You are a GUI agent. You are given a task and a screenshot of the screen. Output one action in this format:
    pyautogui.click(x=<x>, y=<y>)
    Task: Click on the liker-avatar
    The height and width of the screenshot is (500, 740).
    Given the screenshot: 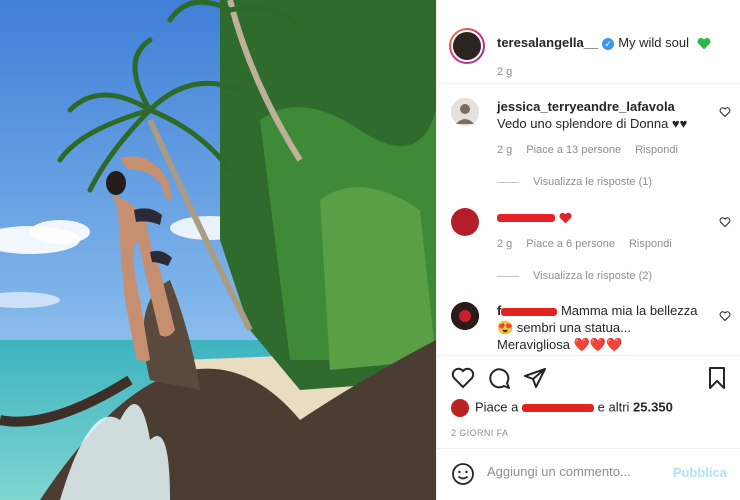 What is the action you would take?
    pyautogui.click(x=460, y=408)
    